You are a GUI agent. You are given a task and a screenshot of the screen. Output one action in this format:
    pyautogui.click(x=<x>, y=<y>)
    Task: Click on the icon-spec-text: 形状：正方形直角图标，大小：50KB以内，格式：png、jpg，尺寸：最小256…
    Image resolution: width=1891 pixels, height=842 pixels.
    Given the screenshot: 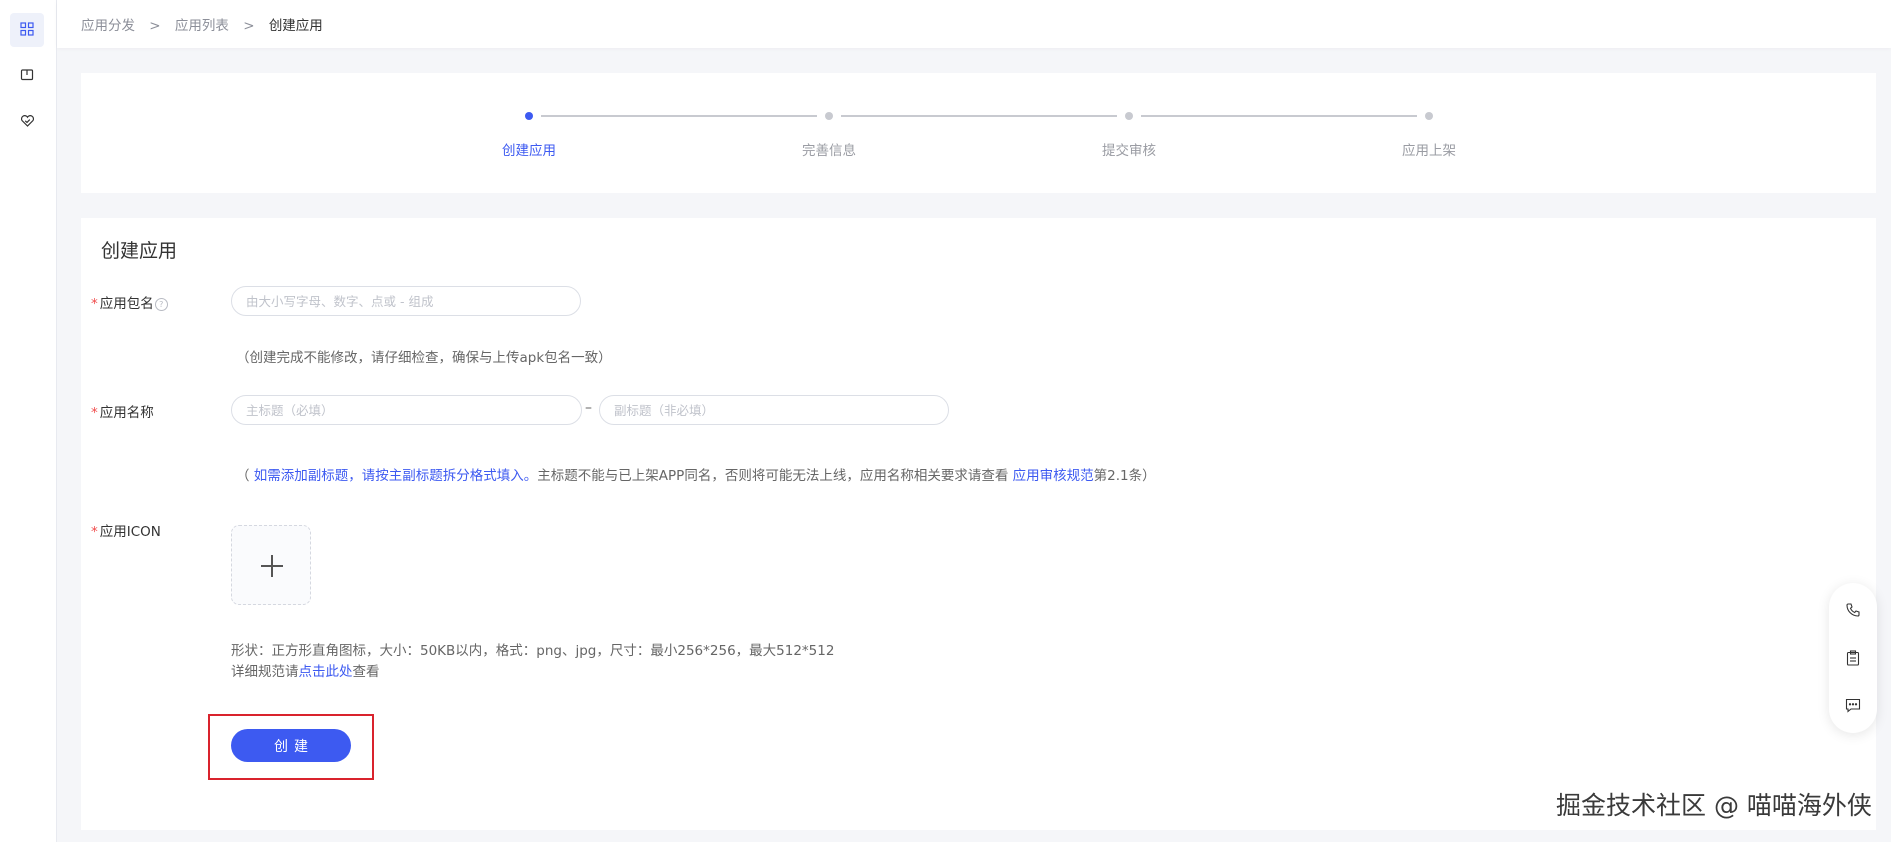 What is the action you would take?
    pyautogui.click(x=533, y=651)
    